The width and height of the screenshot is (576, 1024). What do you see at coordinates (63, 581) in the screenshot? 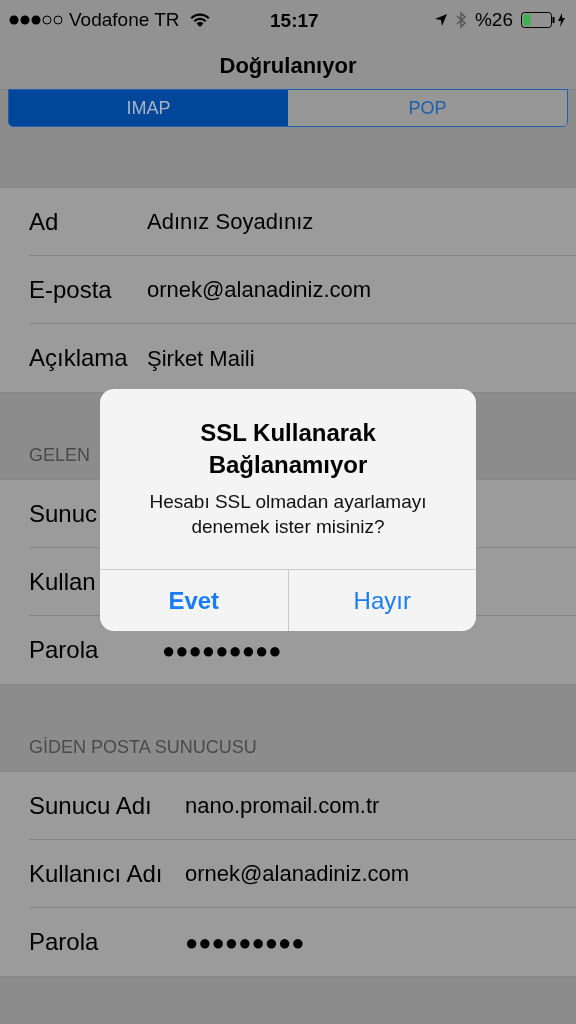
I see `field-label: Kullan` at bounding box center [63, 581].